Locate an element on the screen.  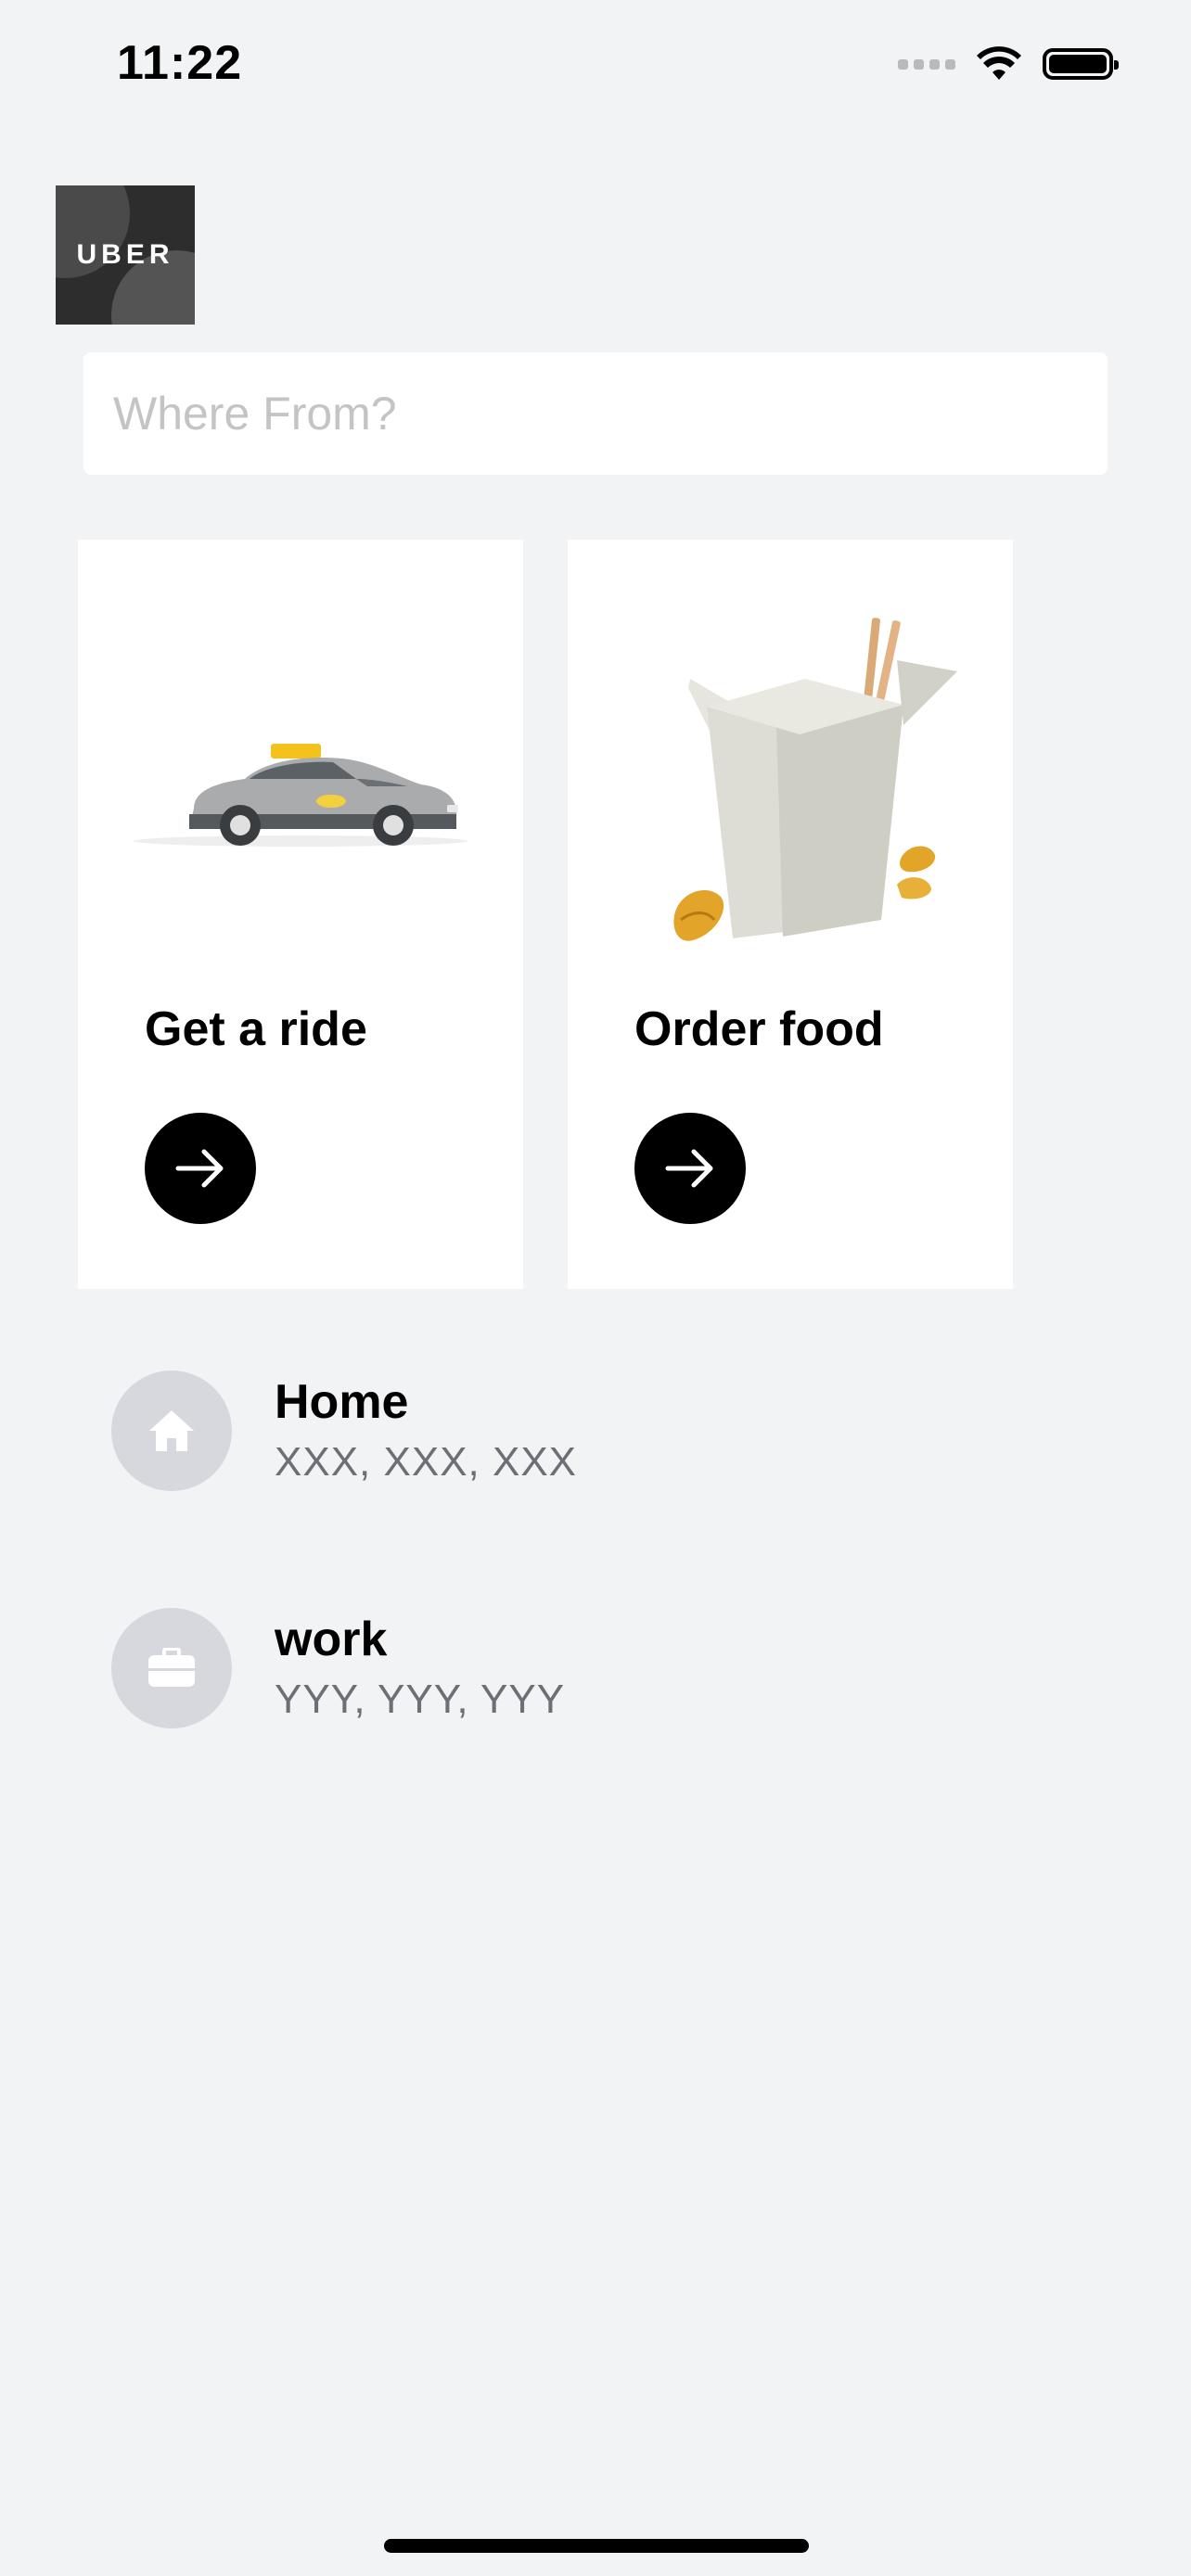
briefcase-icon is located at coordinates (171, 1667).